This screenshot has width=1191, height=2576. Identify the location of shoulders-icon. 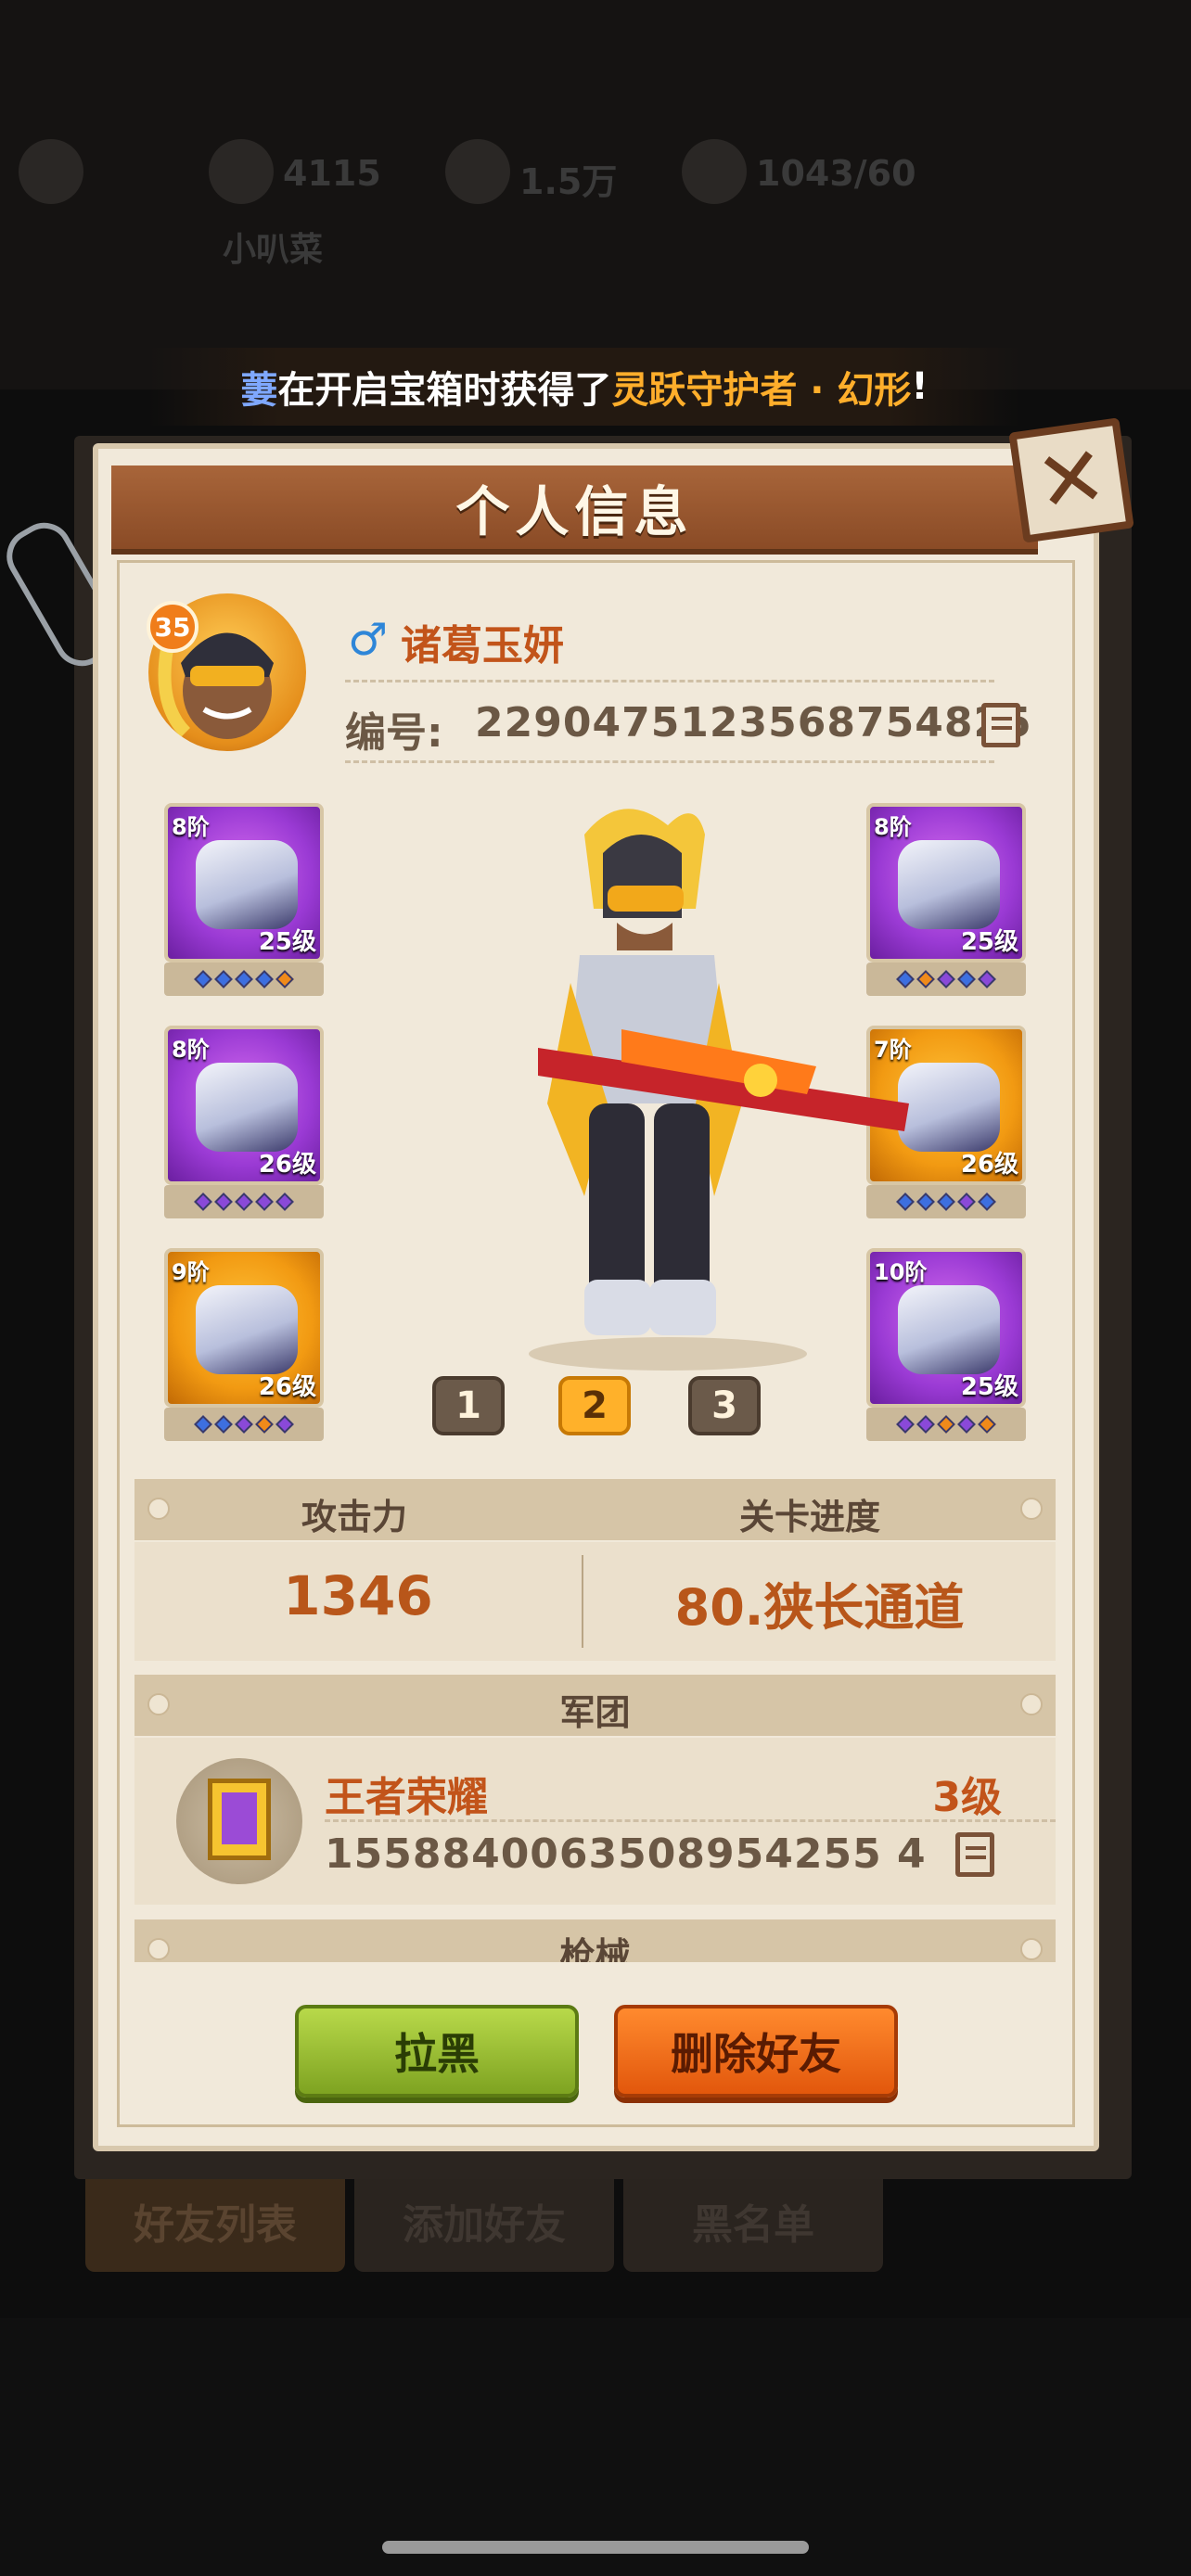
(949, 884).